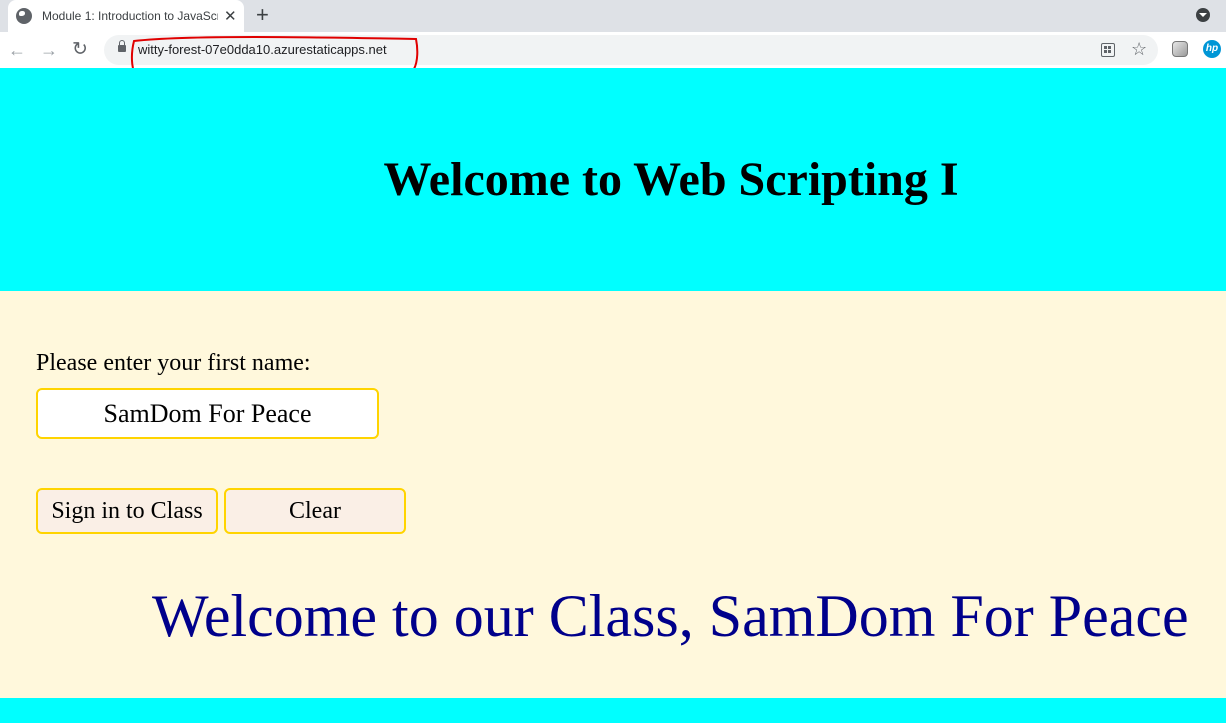  What do you see at coordinates (230, 16) in the screenshot?
I see `close-tab-icon: ✕` at bounding box center [230, 16].